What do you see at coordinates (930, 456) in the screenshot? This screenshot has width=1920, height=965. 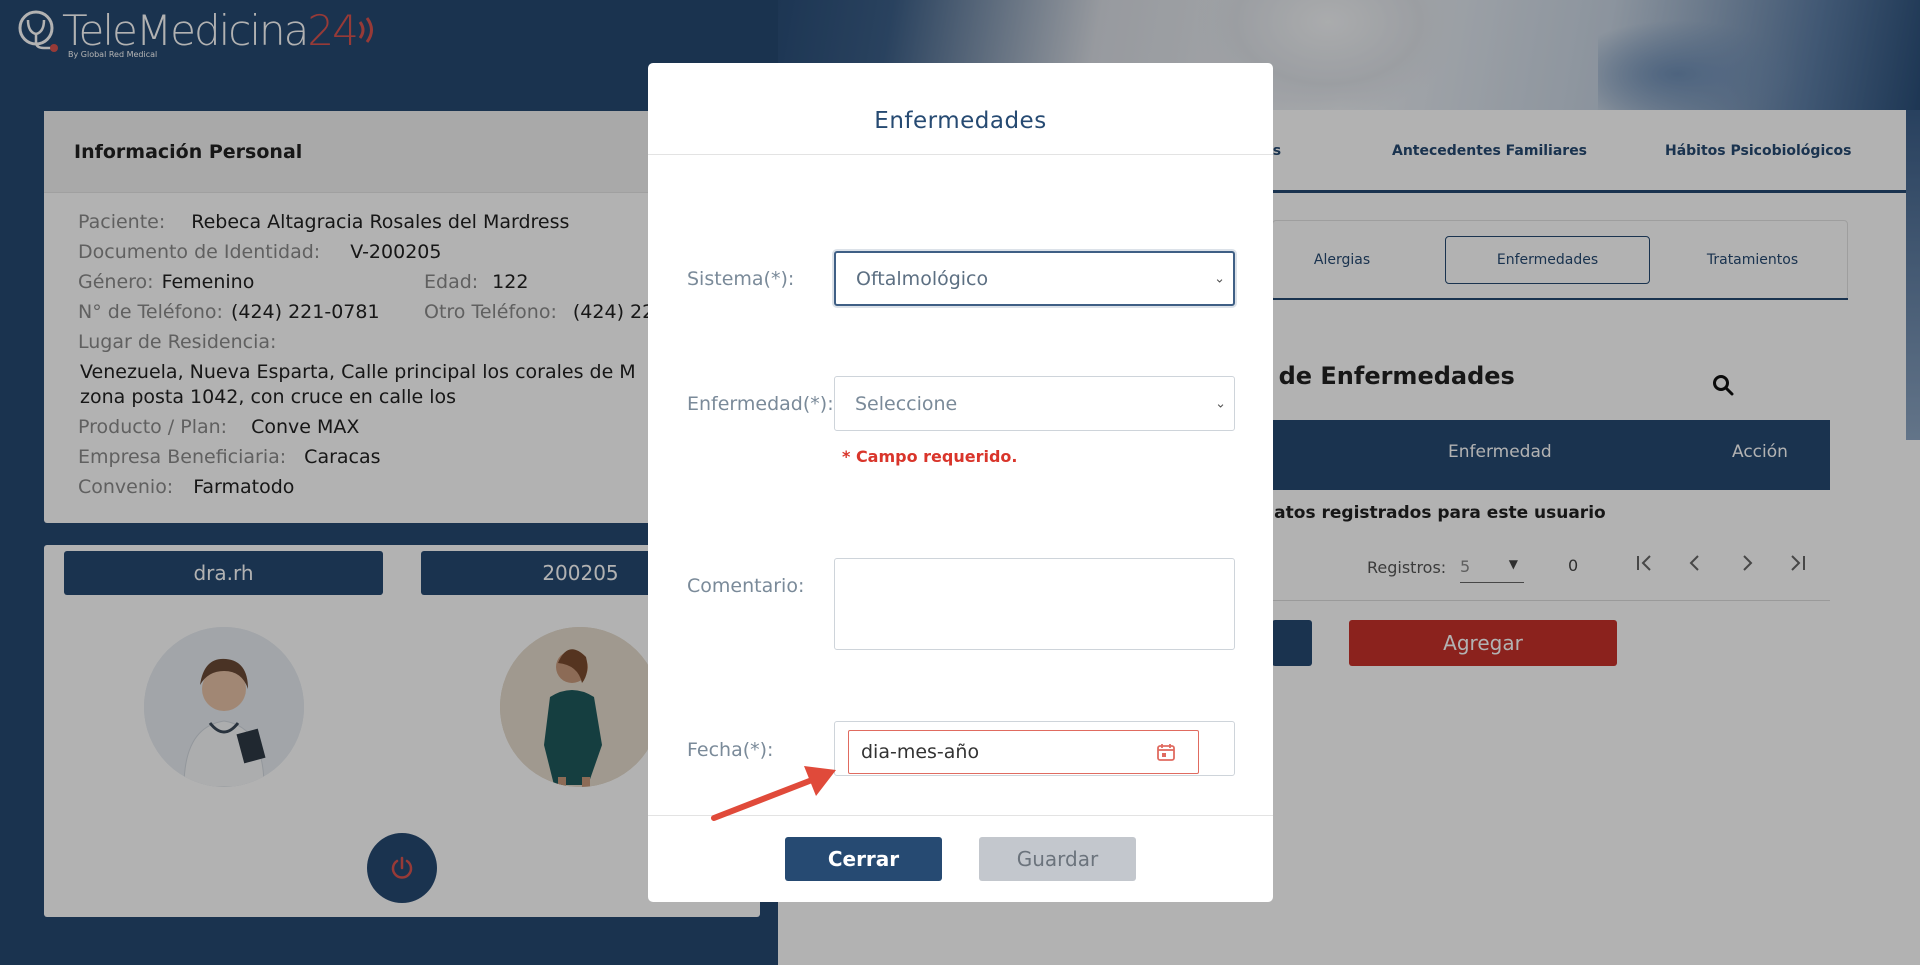 I see `required-error: * Campo requerido.` at bounding box center [930, 456].